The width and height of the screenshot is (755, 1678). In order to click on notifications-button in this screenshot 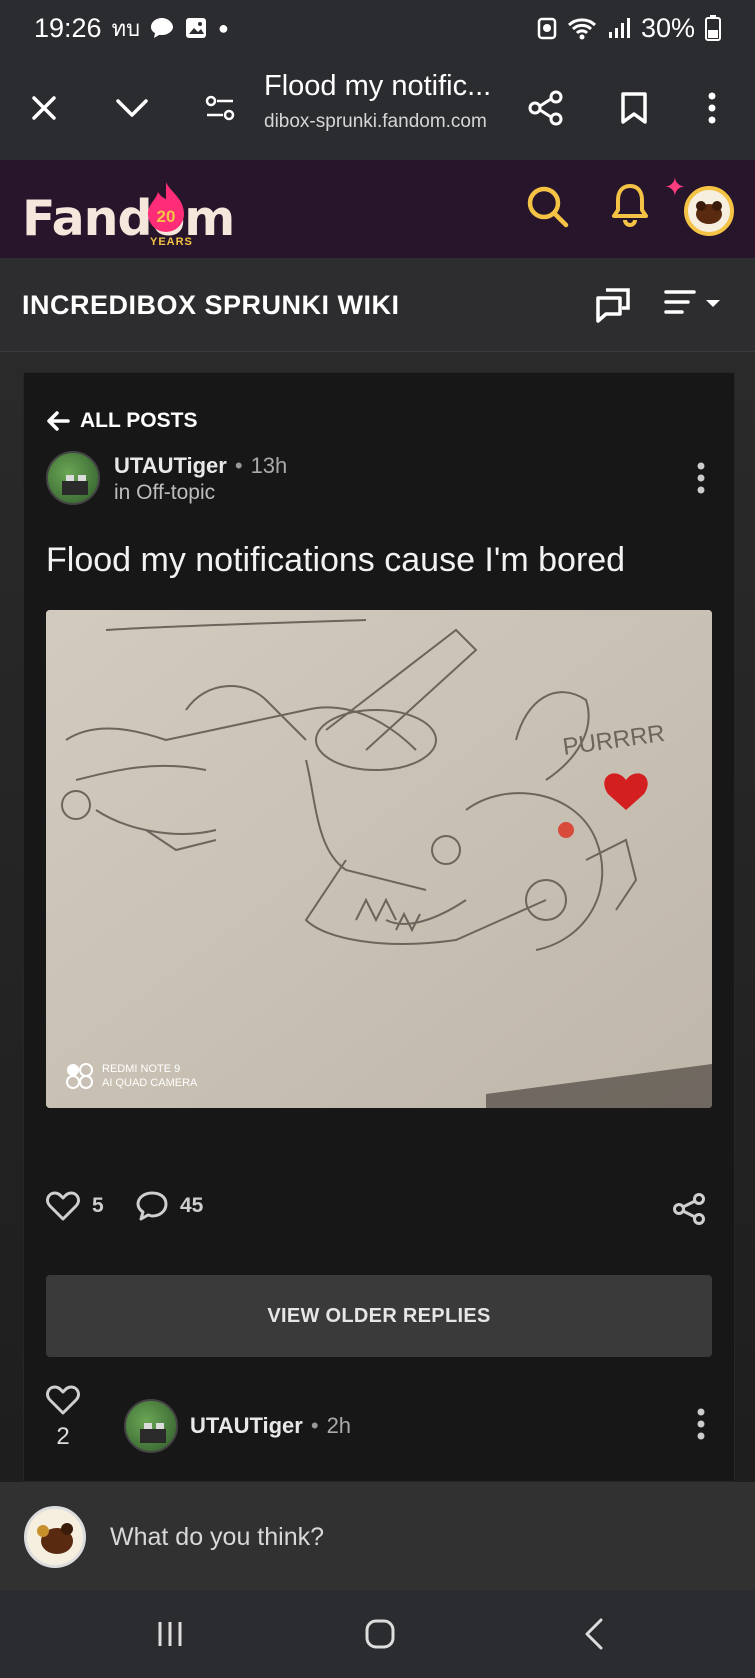, I will do `click(630, 208)`.